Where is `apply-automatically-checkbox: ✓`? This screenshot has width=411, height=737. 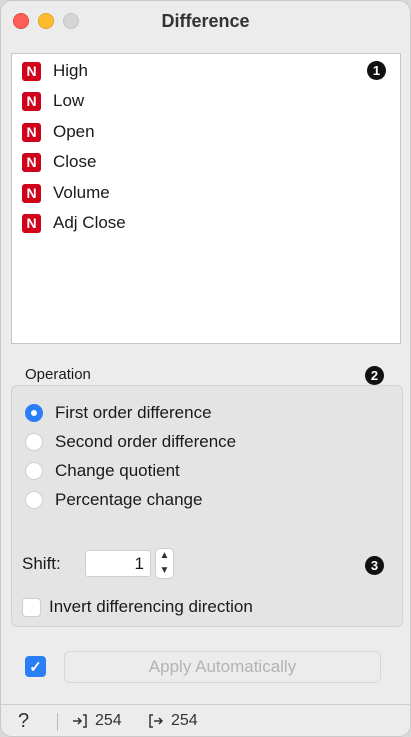
apply-automatically-checkbox: ✓ is located at coordinates (35, 666).